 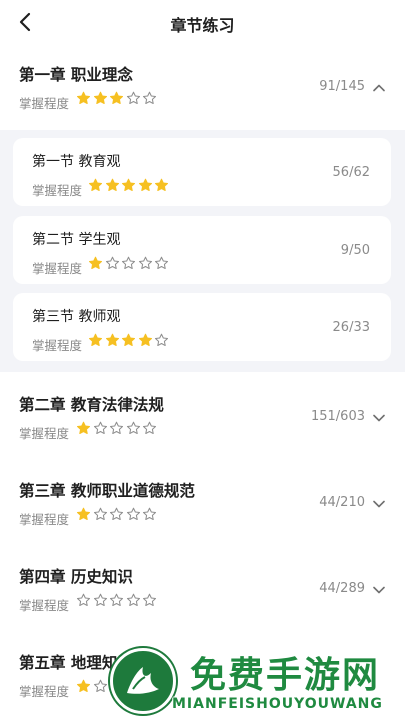 What do you see at coordinates (76, 317) in the screenshot?
I see `section-title: 第三节 教师观` at bounding box center [76, 317].